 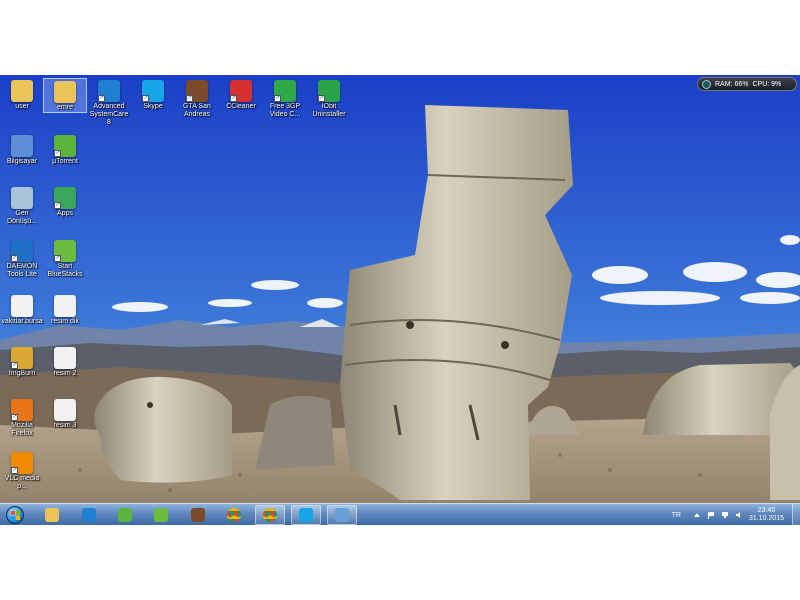 What do you see at coordinates (22, 321) in the screenshot?
I see `desktop-icon-label: vakitlar.bursa` at bounding box center [22, 321].